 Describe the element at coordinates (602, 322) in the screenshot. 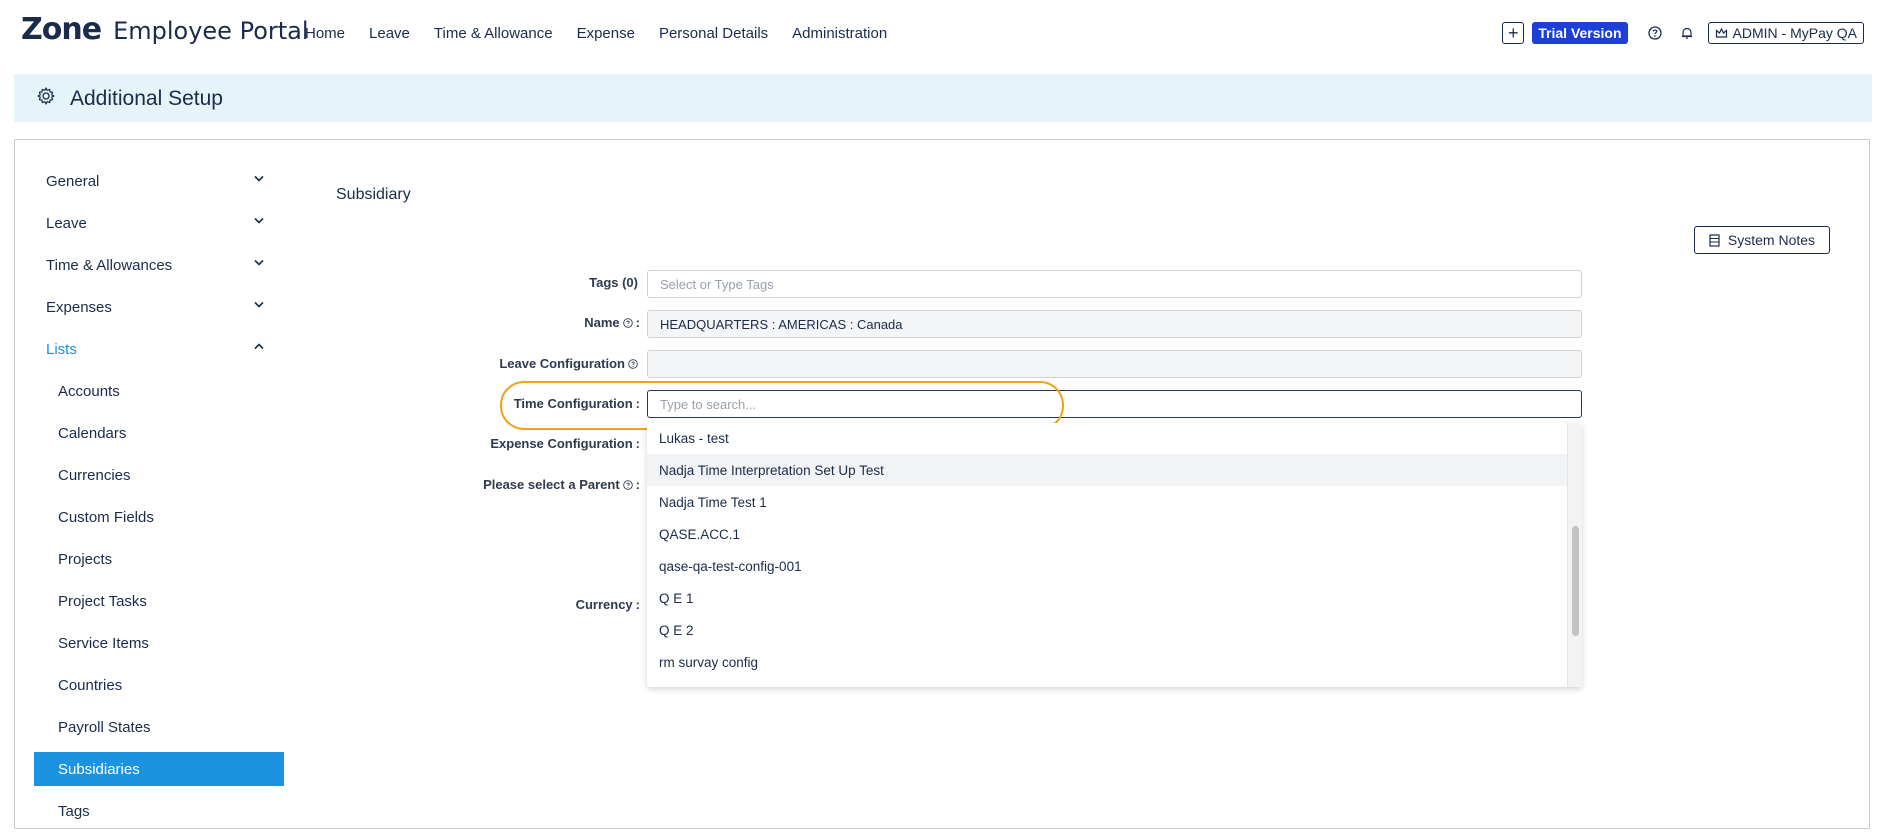

I see `name-label-text: Name` at that location.